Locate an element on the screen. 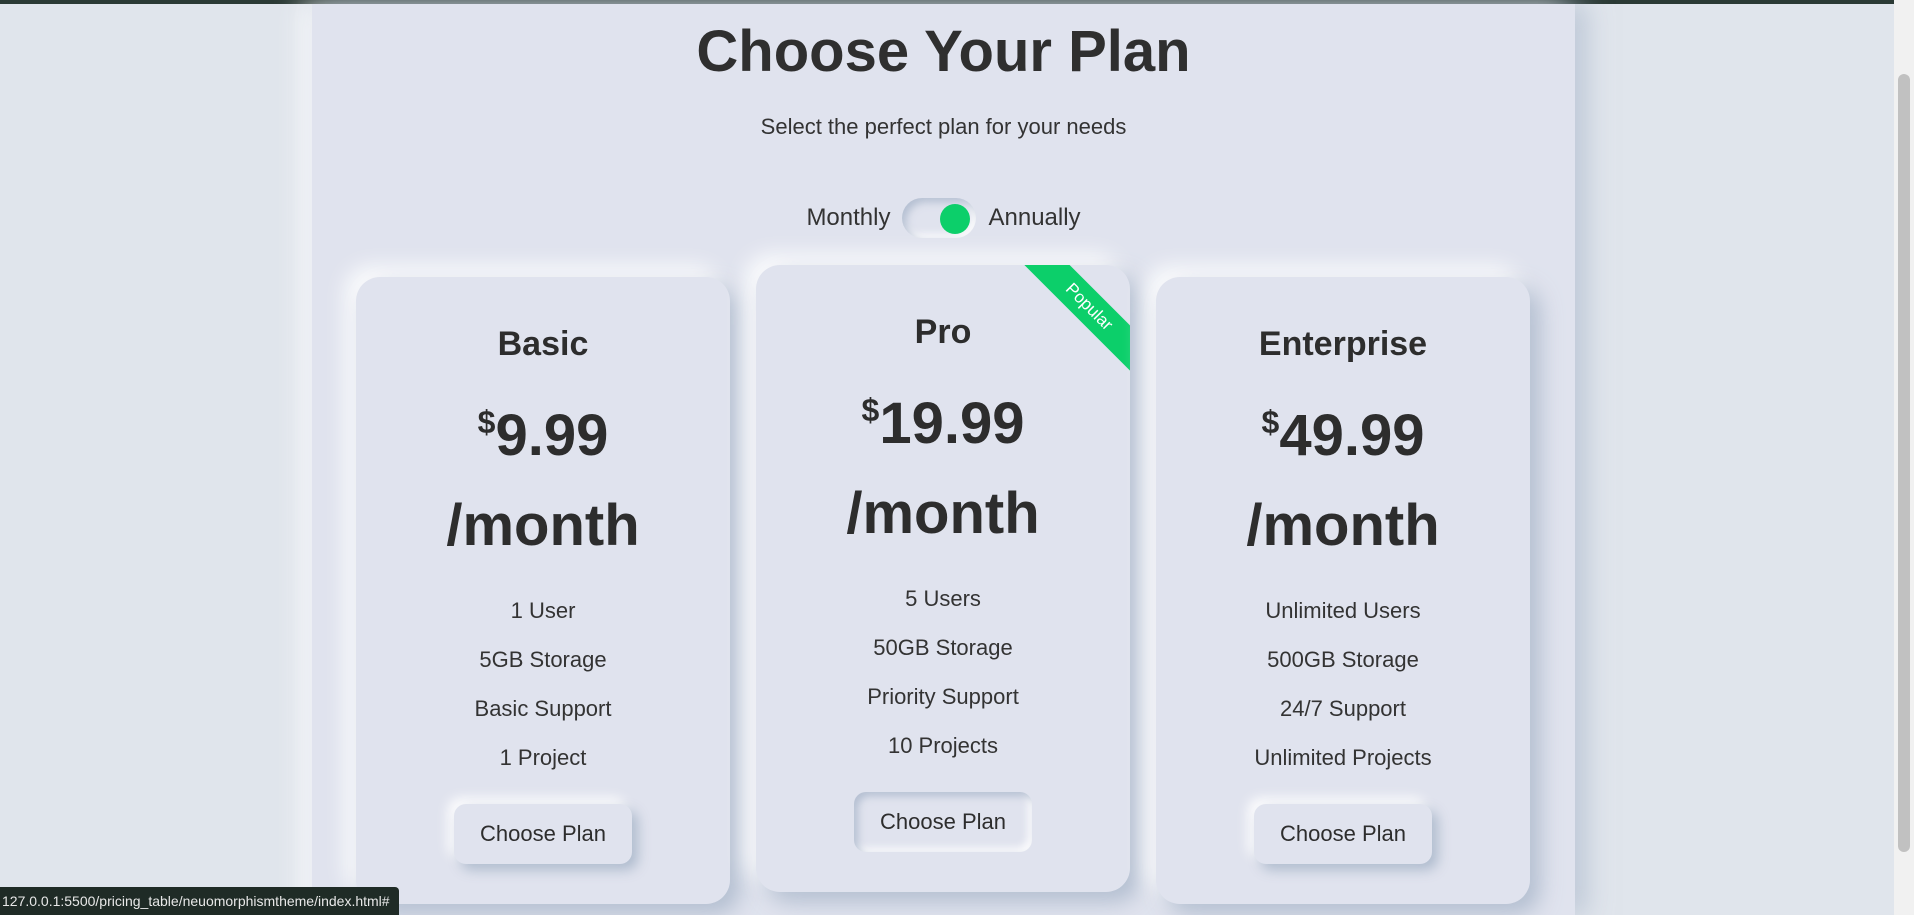 Image resolution: width=1914 pixels, height=915 pixels. scrollbar-track is located at coordinates (1904, 457).